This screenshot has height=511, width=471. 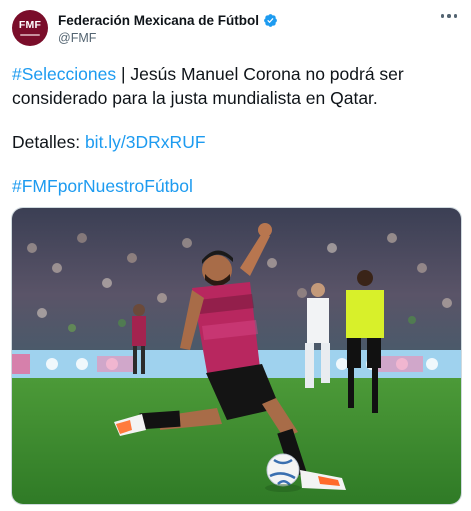 I want to click on more-options-icon, so click(x=448, y=16).